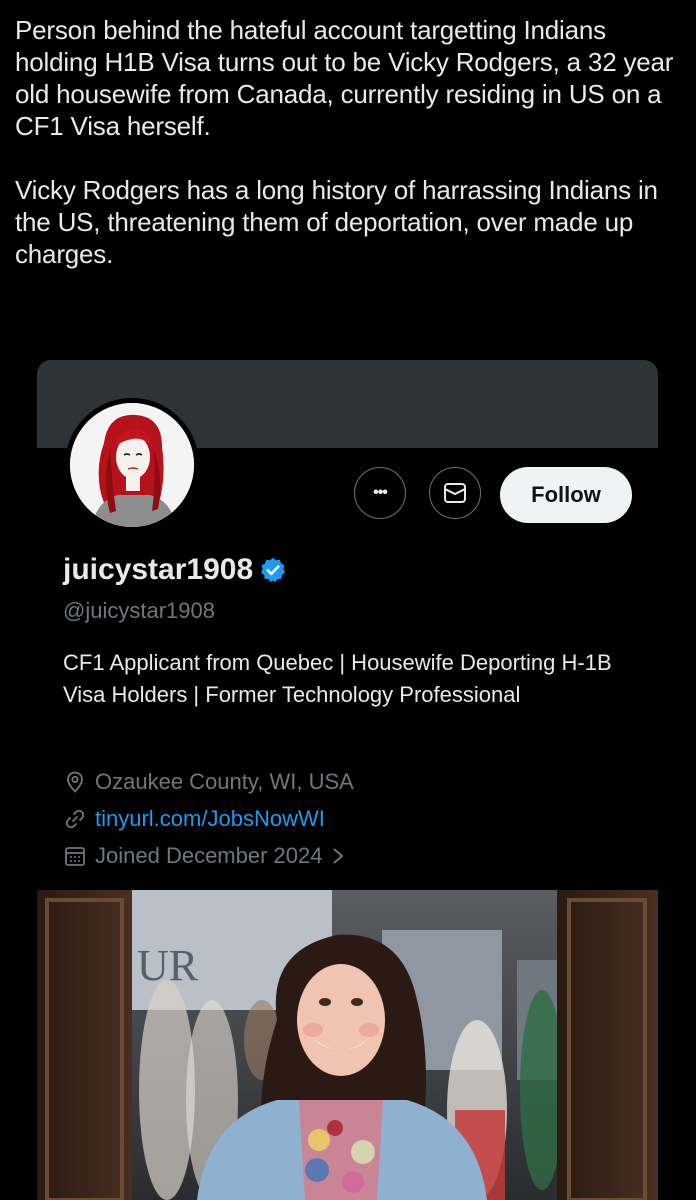  Describe the element at coordinates (139, 610) in the screenshot. I see `profile-handle: @juicystar1908` at that location.